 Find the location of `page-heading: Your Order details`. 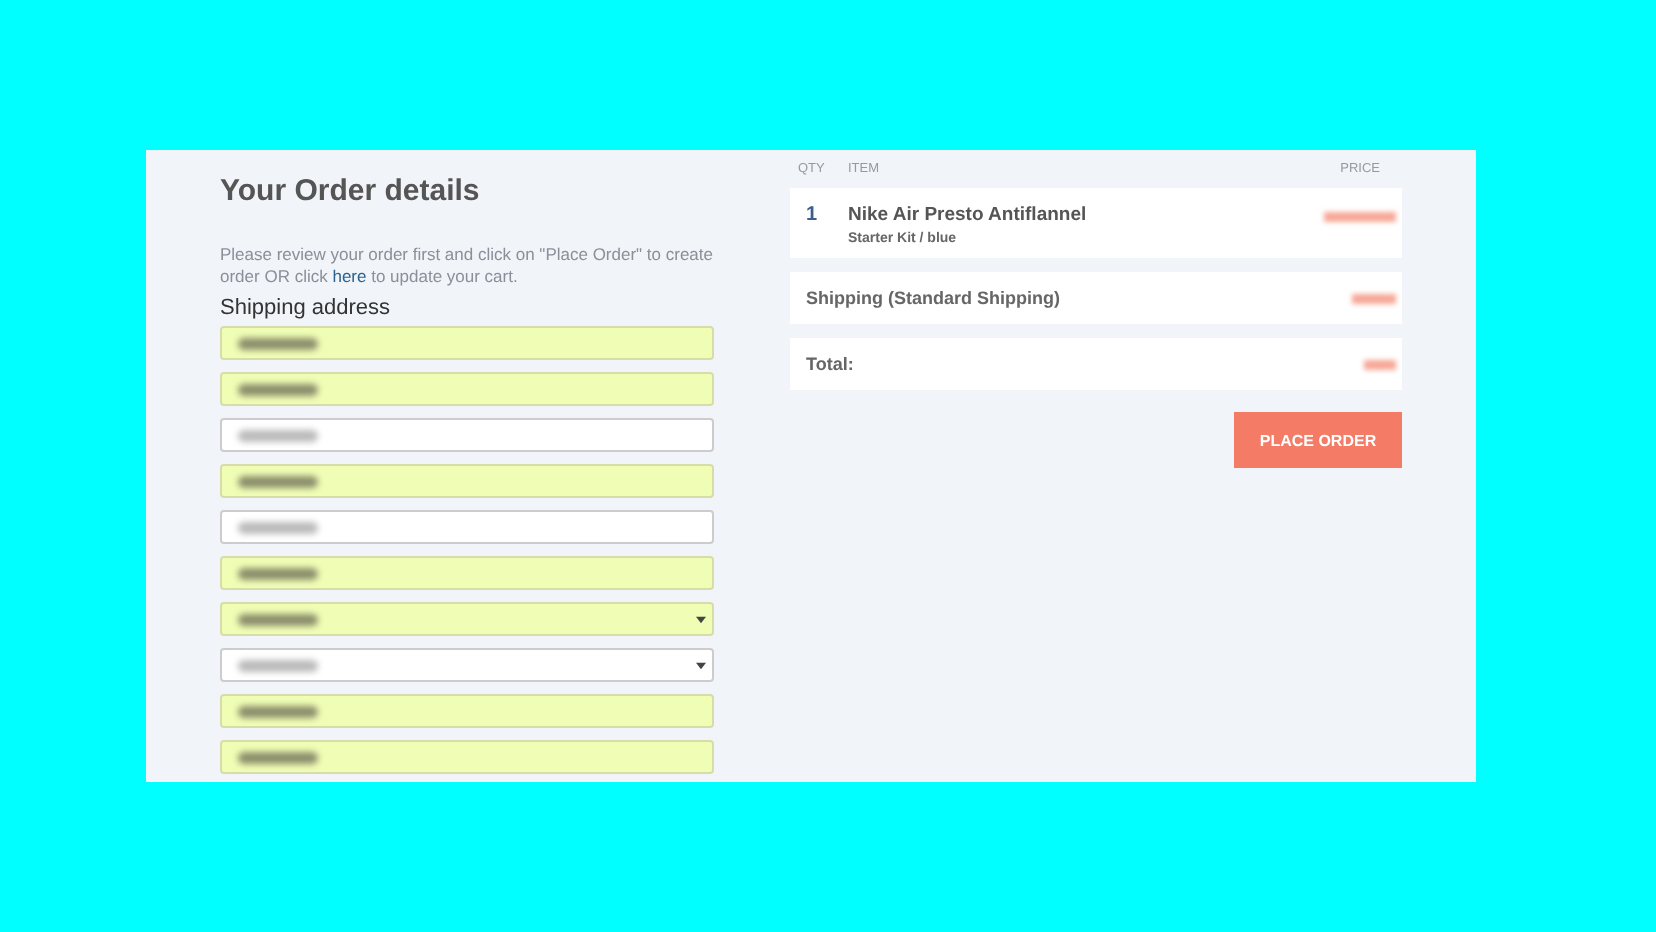

page-heading: Your Order details is located at coordinates (351, 191).